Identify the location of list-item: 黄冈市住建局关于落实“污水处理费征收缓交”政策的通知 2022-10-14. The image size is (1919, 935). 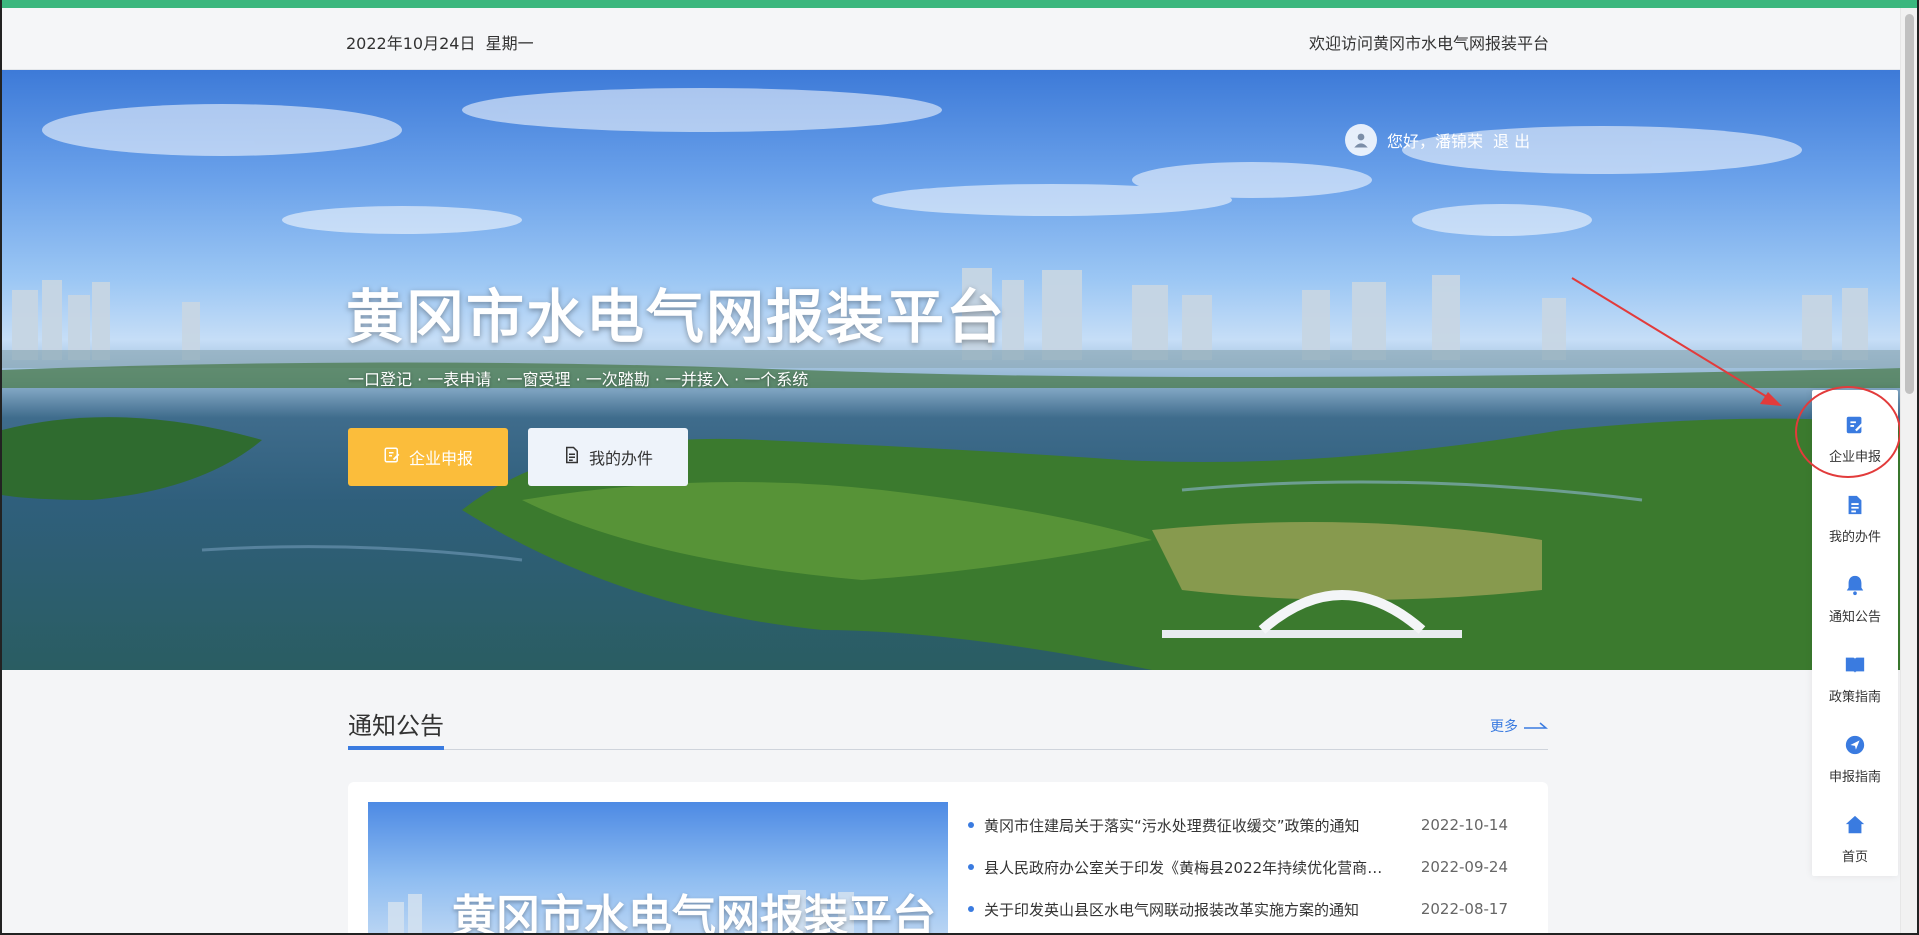
(1248, 825).